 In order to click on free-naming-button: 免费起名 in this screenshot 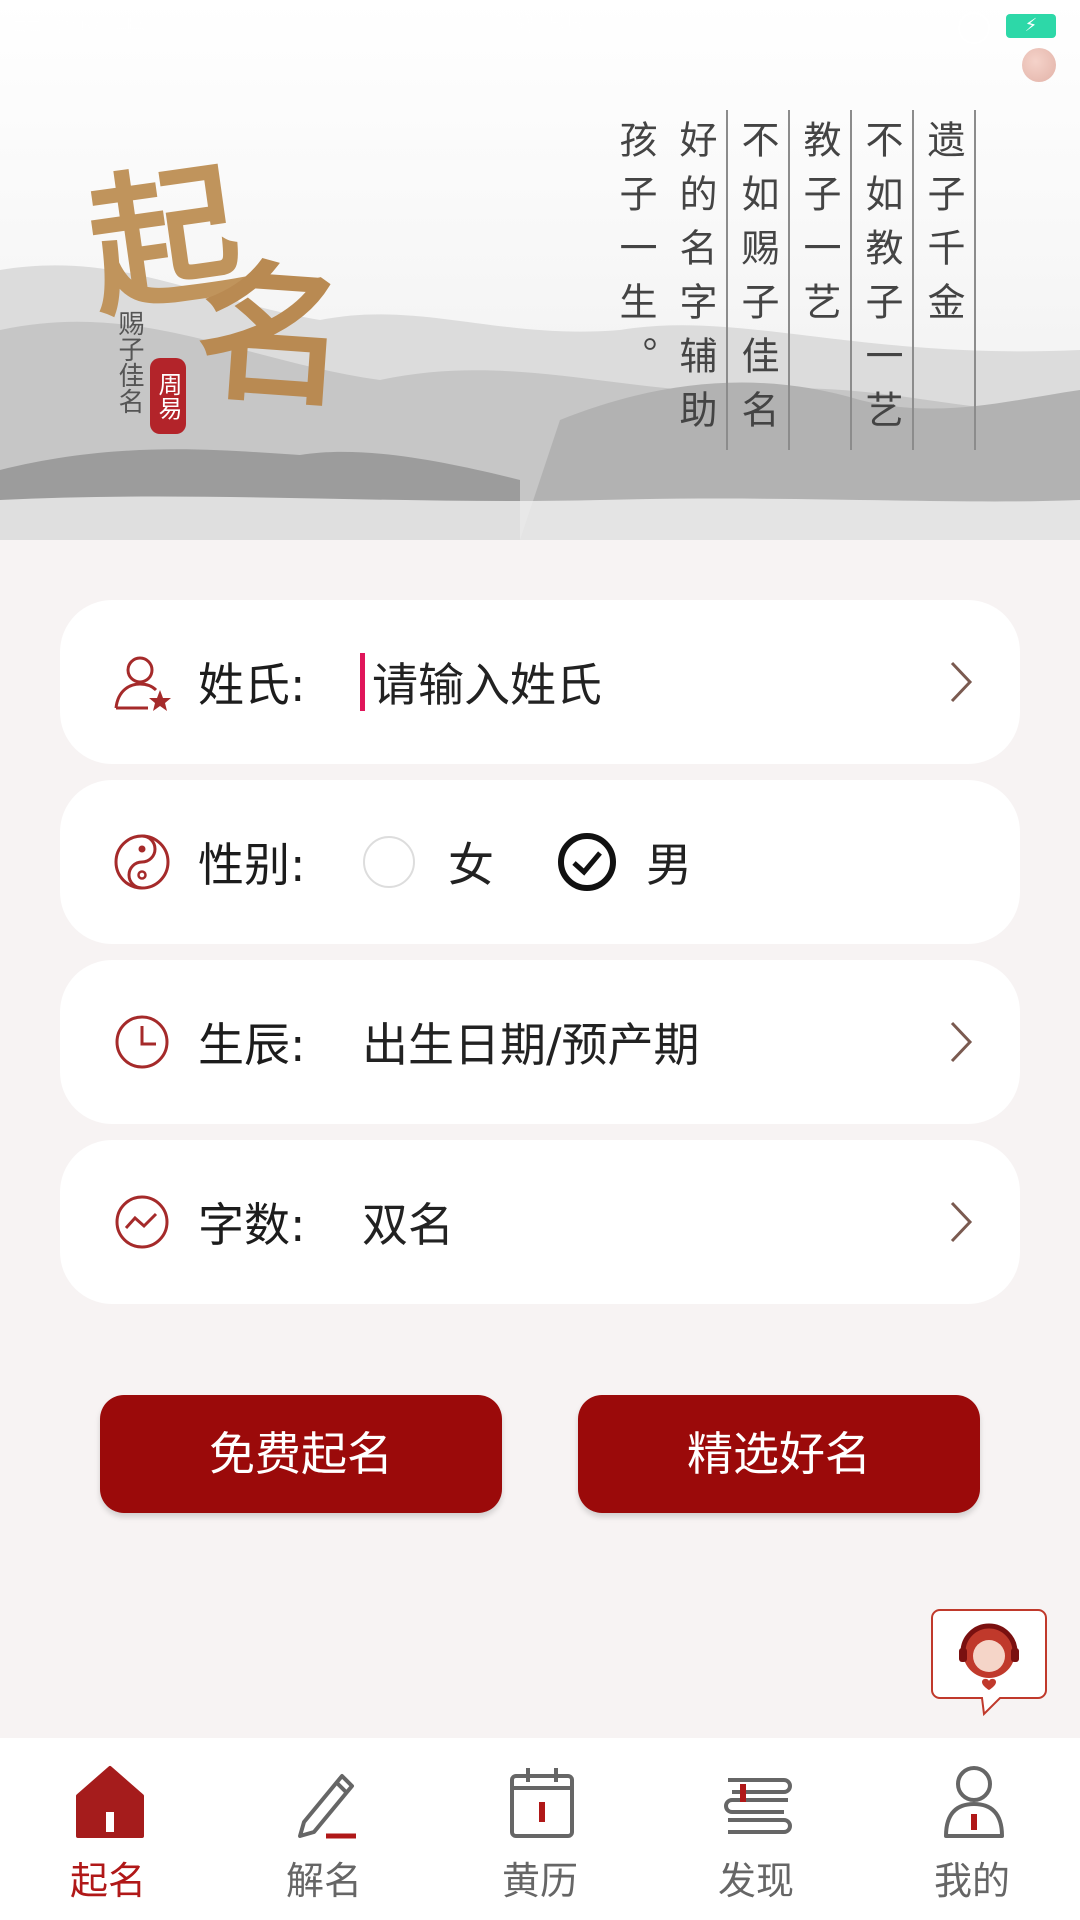, I will do `click(301, 1454)`.